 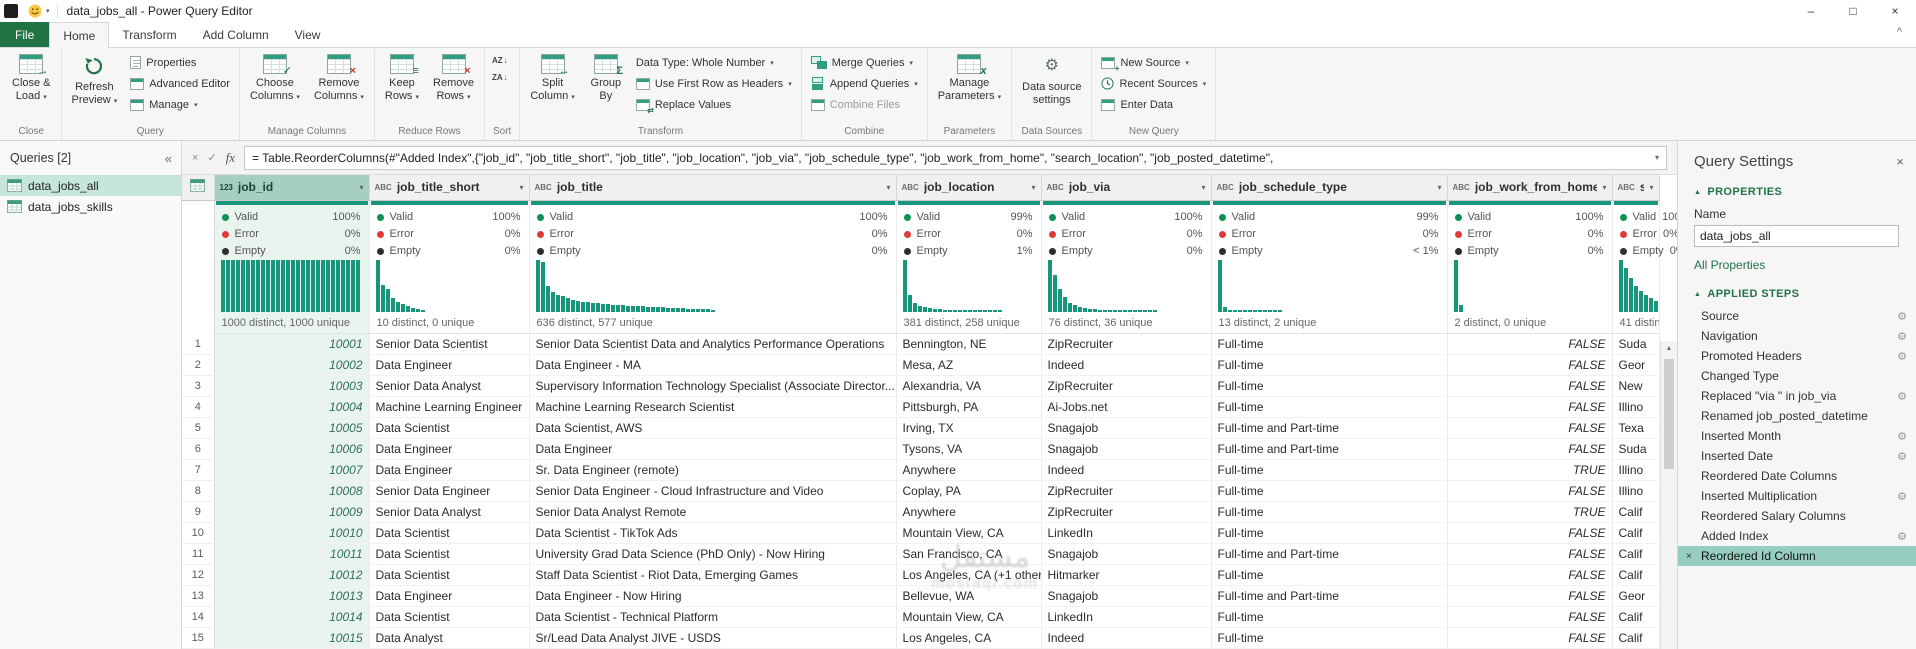 I want to click on applied-step: Reordered Salary Columns, so click(x=1797, y=516).